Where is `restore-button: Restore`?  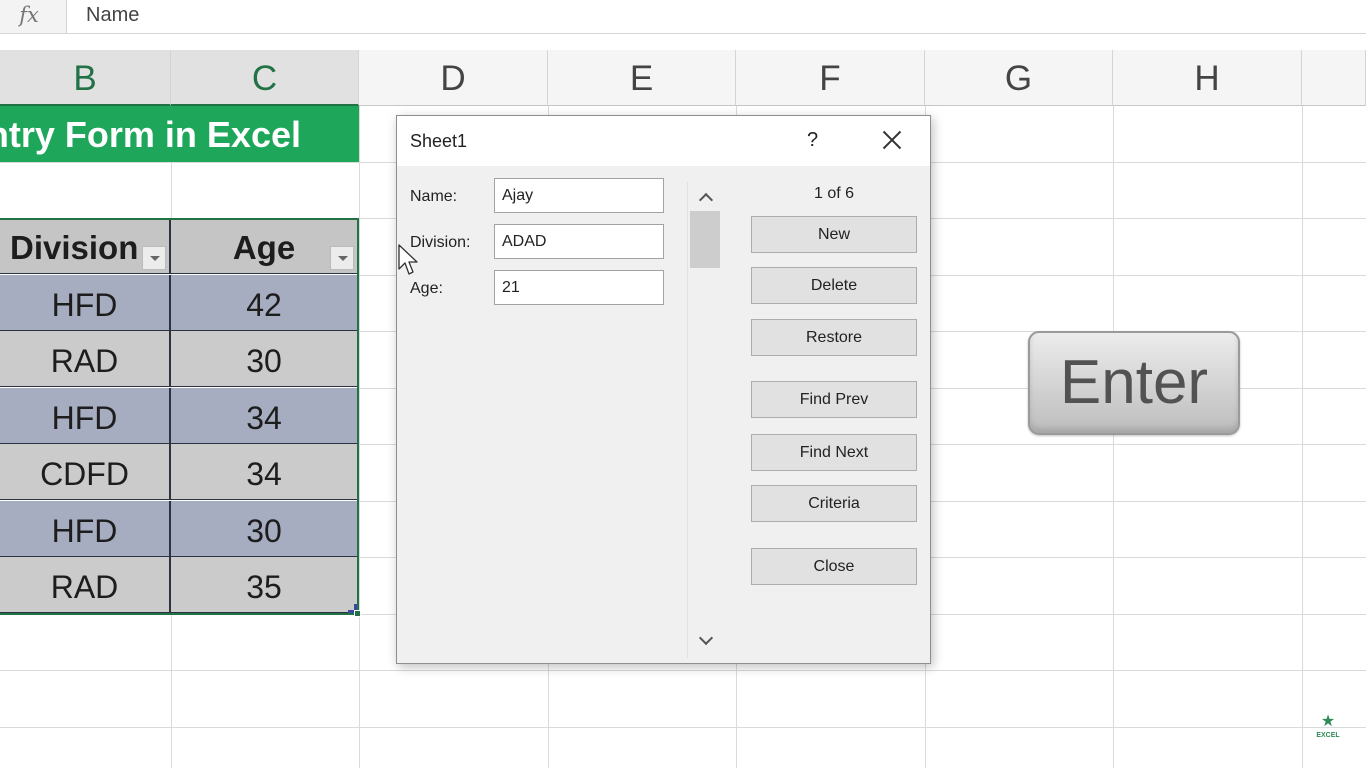
restore-button: Restore is located at coordinates (834, 337).